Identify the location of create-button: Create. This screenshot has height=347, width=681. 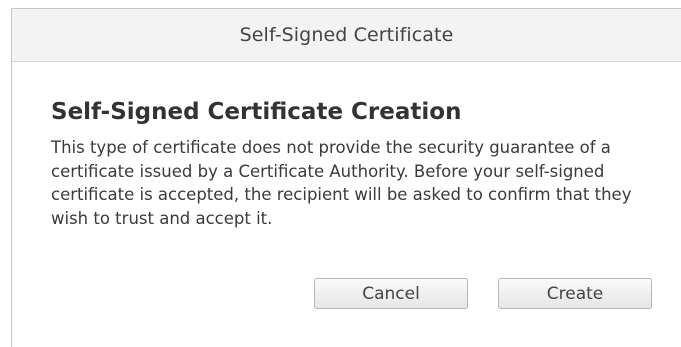
(575, 293).